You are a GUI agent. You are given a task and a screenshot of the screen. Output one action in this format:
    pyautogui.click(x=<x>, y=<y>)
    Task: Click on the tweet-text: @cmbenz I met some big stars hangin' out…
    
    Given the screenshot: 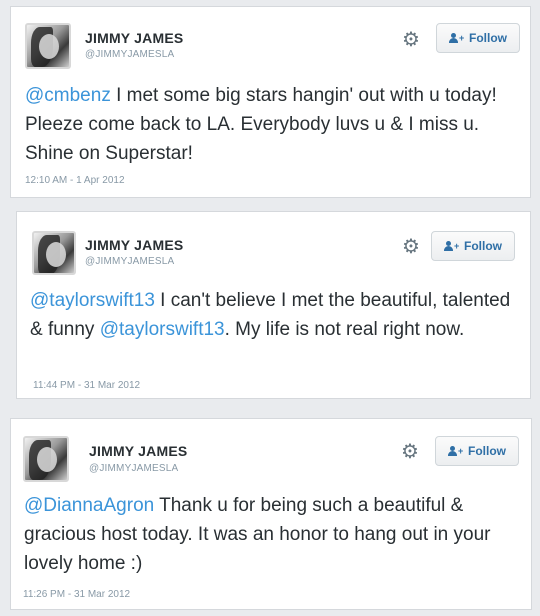 What is the action you would take?
    pyautogui.click(x=270, y=124)
    